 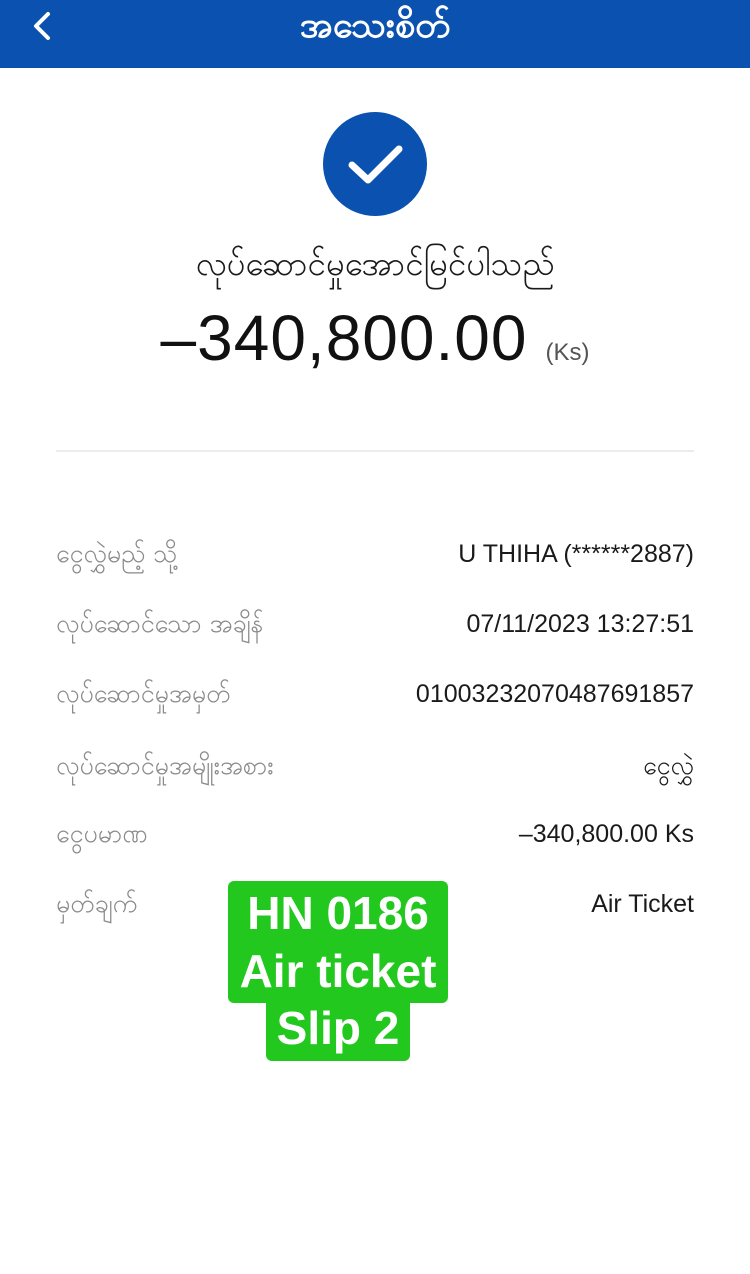 I want to click on detail-row-type: လုပ်ဆောင်မှုအမျိုးအစား ငွေလွှဲ, so click(x=375, y=766).